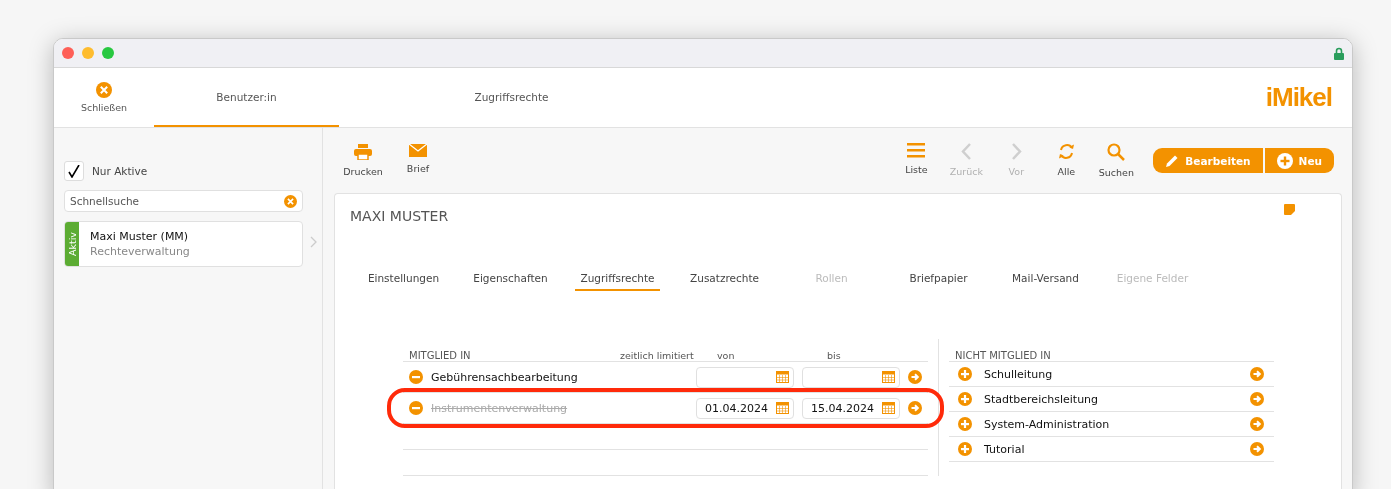 The image size is (1391, 489). I want to click on group-name: Instrumentenverwaltung, so click(500, 408).